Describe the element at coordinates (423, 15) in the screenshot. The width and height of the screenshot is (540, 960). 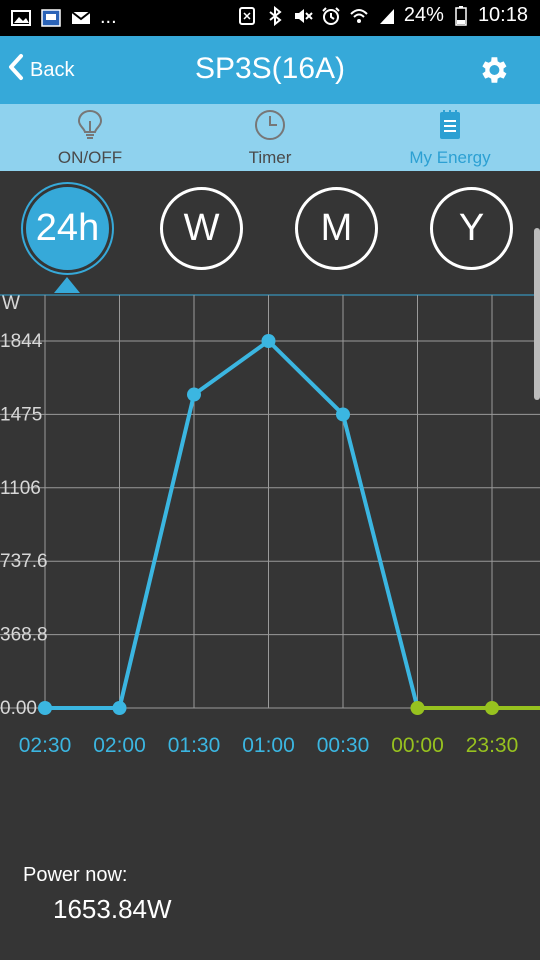
I see `battery-percent: 24%` at that location.